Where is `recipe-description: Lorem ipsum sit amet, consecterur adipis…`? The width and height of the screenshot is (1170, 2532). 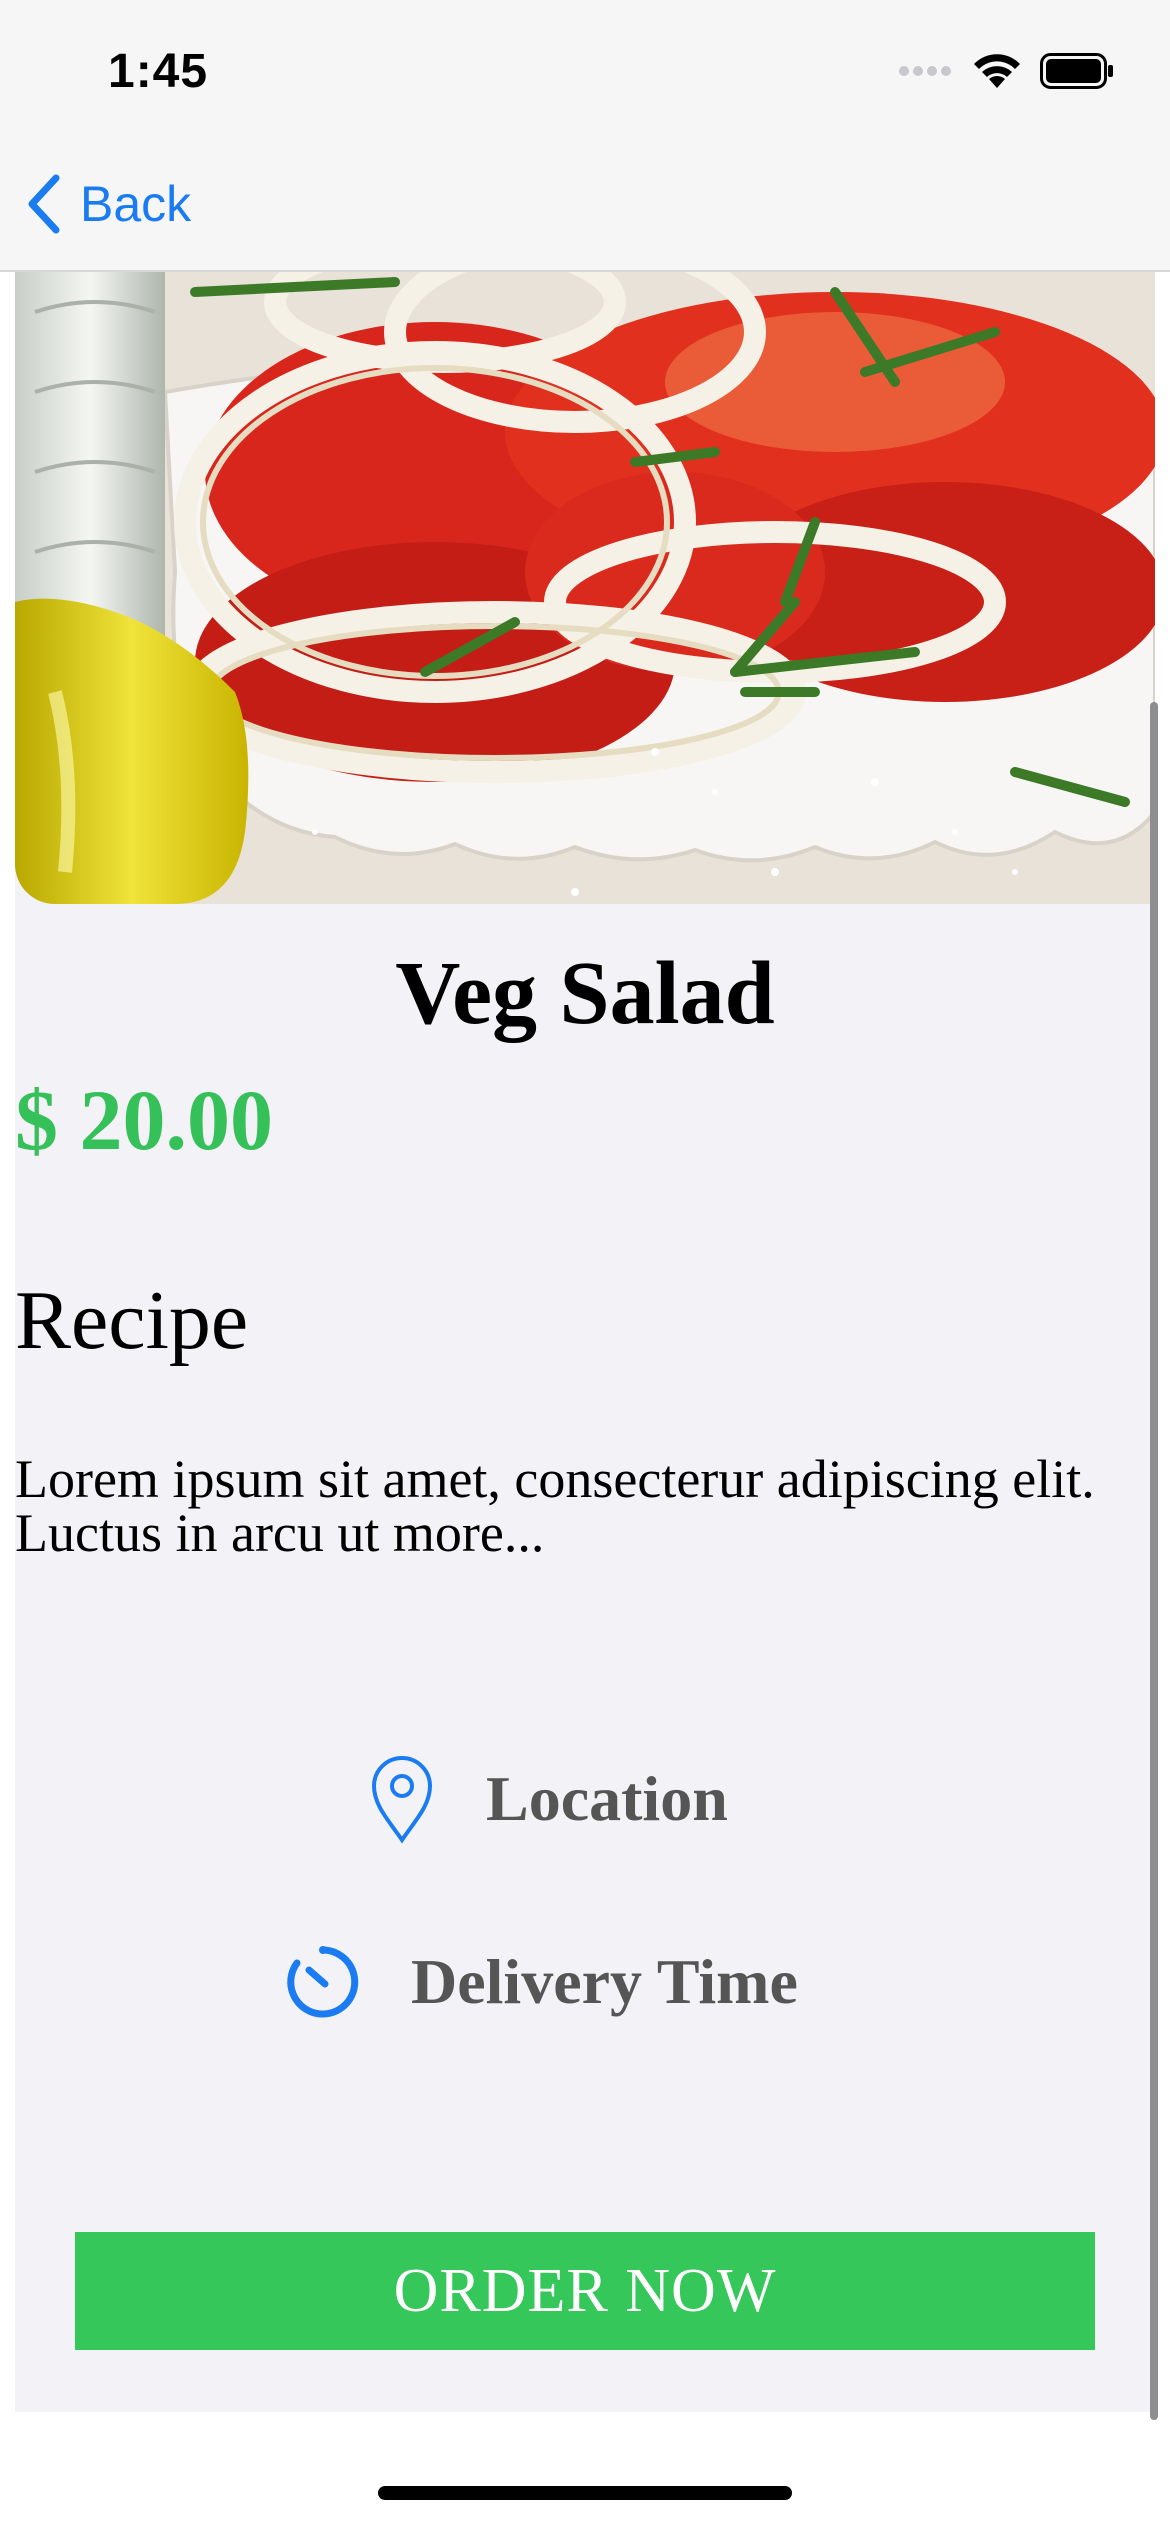
recipe-description: Lorem ipsum sit amet, consecterur adipis… is located at coordinates (555, 1506).